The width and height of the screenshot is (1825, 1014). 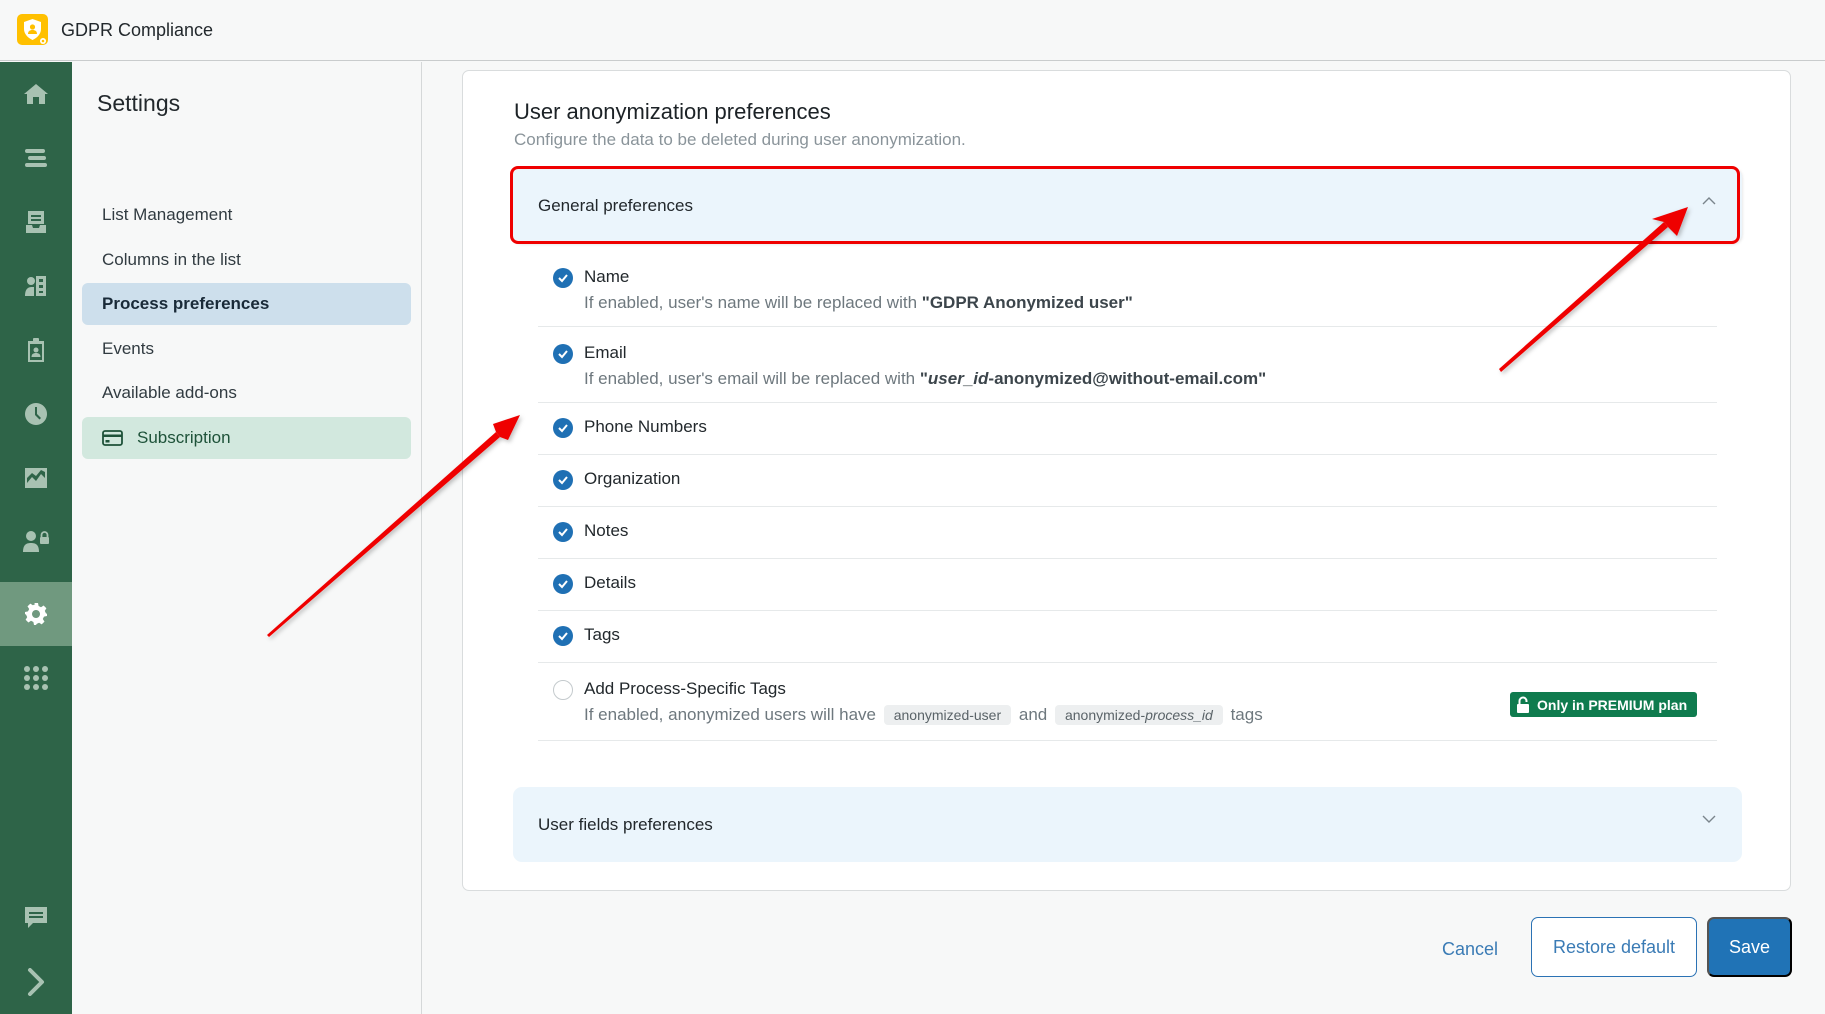 I want to click on option-label: Name, so click(x=607, y=276).